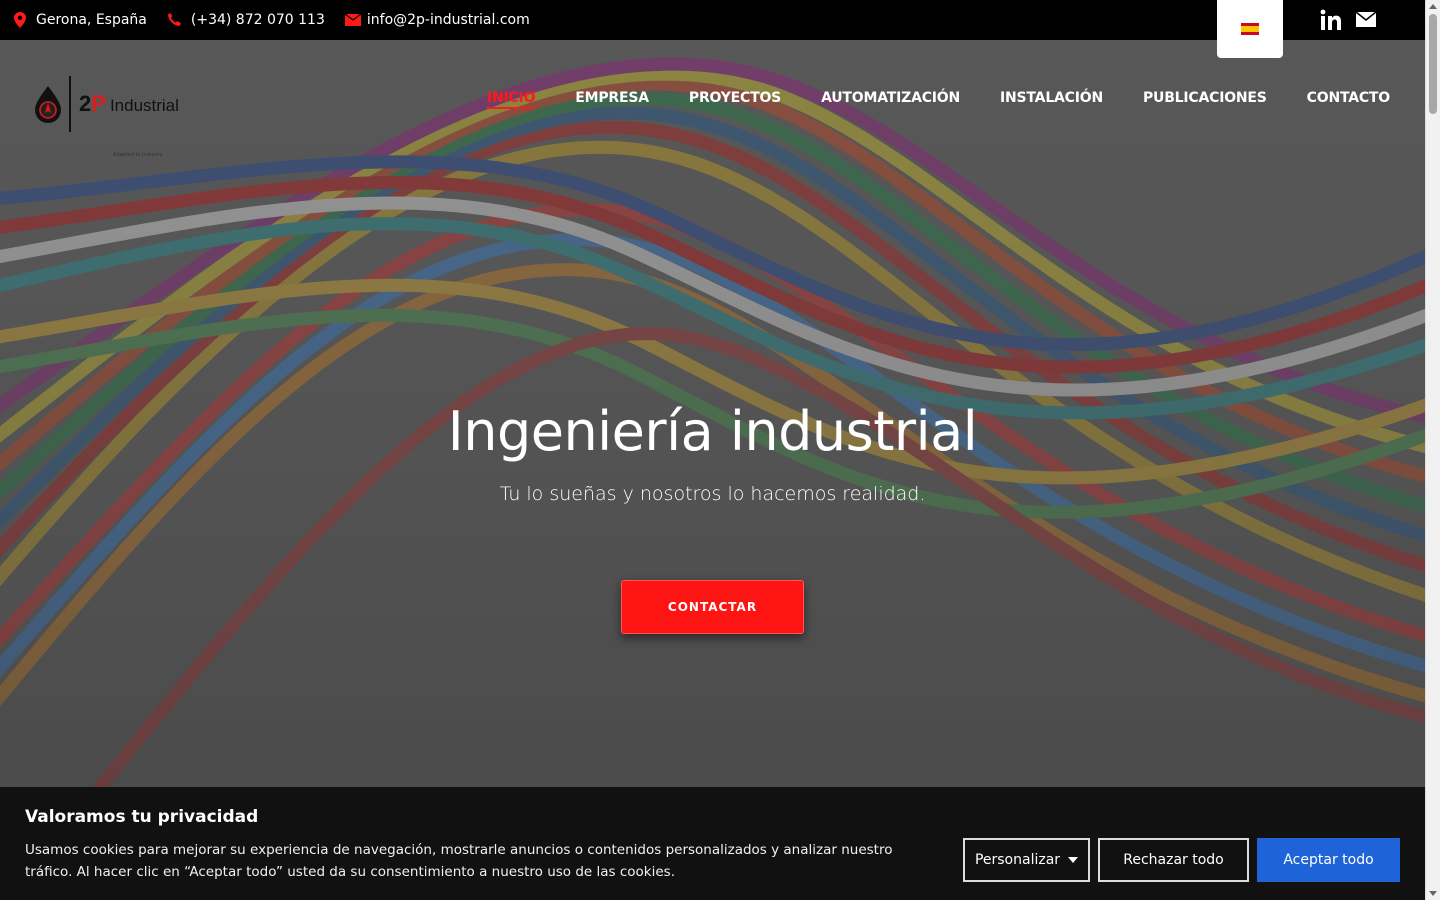 The image size is (1440, 900). What do you see at coordinates (98, 103) in the screenshot?
I see `logo-letter: P` at bounding box center [98, 103].